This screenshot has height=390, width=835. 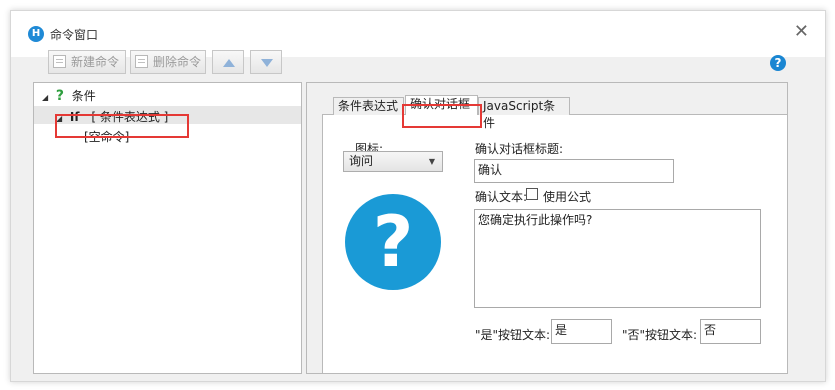 I want to click on yes-button-text-input: 是, so click(x=581, y=331).